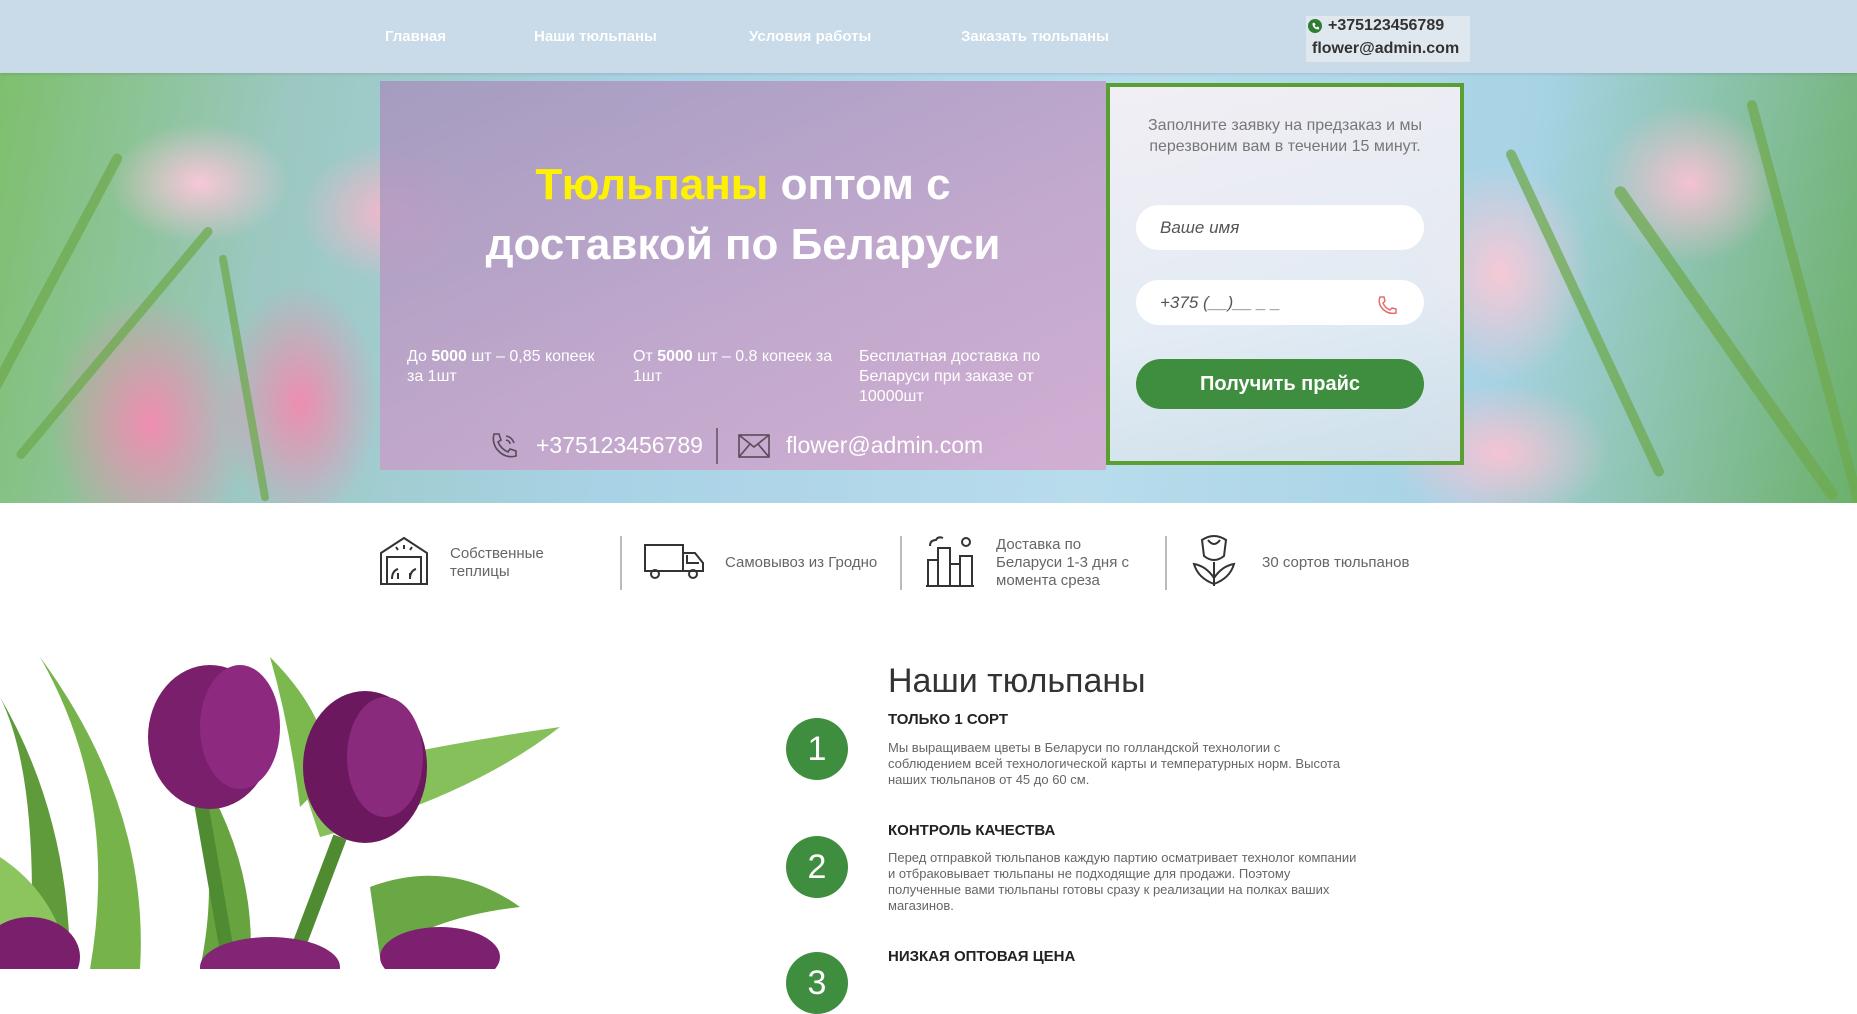  What do you see at coordinates (948, 719) in the screenshot?
I see `step-heading: ТОЛЬКО 1 СОРТ` at bounding box center [948, 719].